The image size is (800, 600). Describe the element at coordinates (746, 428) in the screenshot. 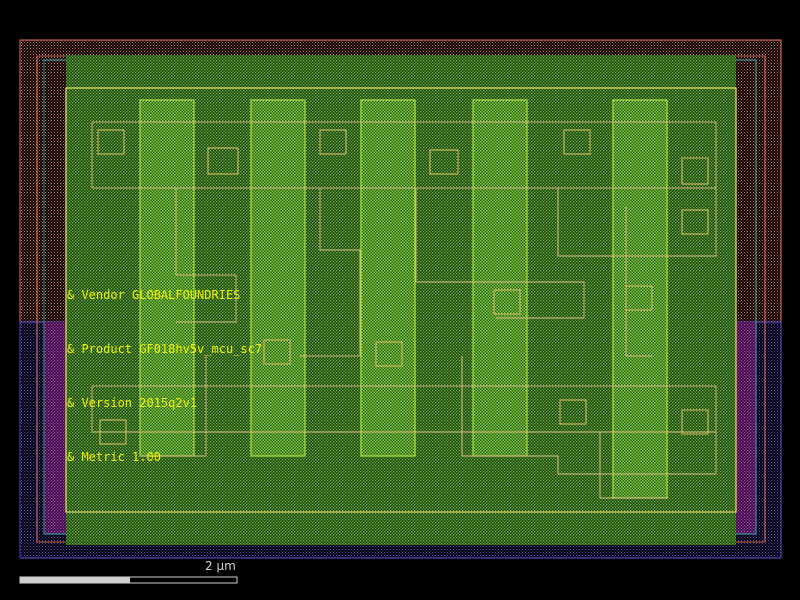

I see `diffusion-right` at that location.